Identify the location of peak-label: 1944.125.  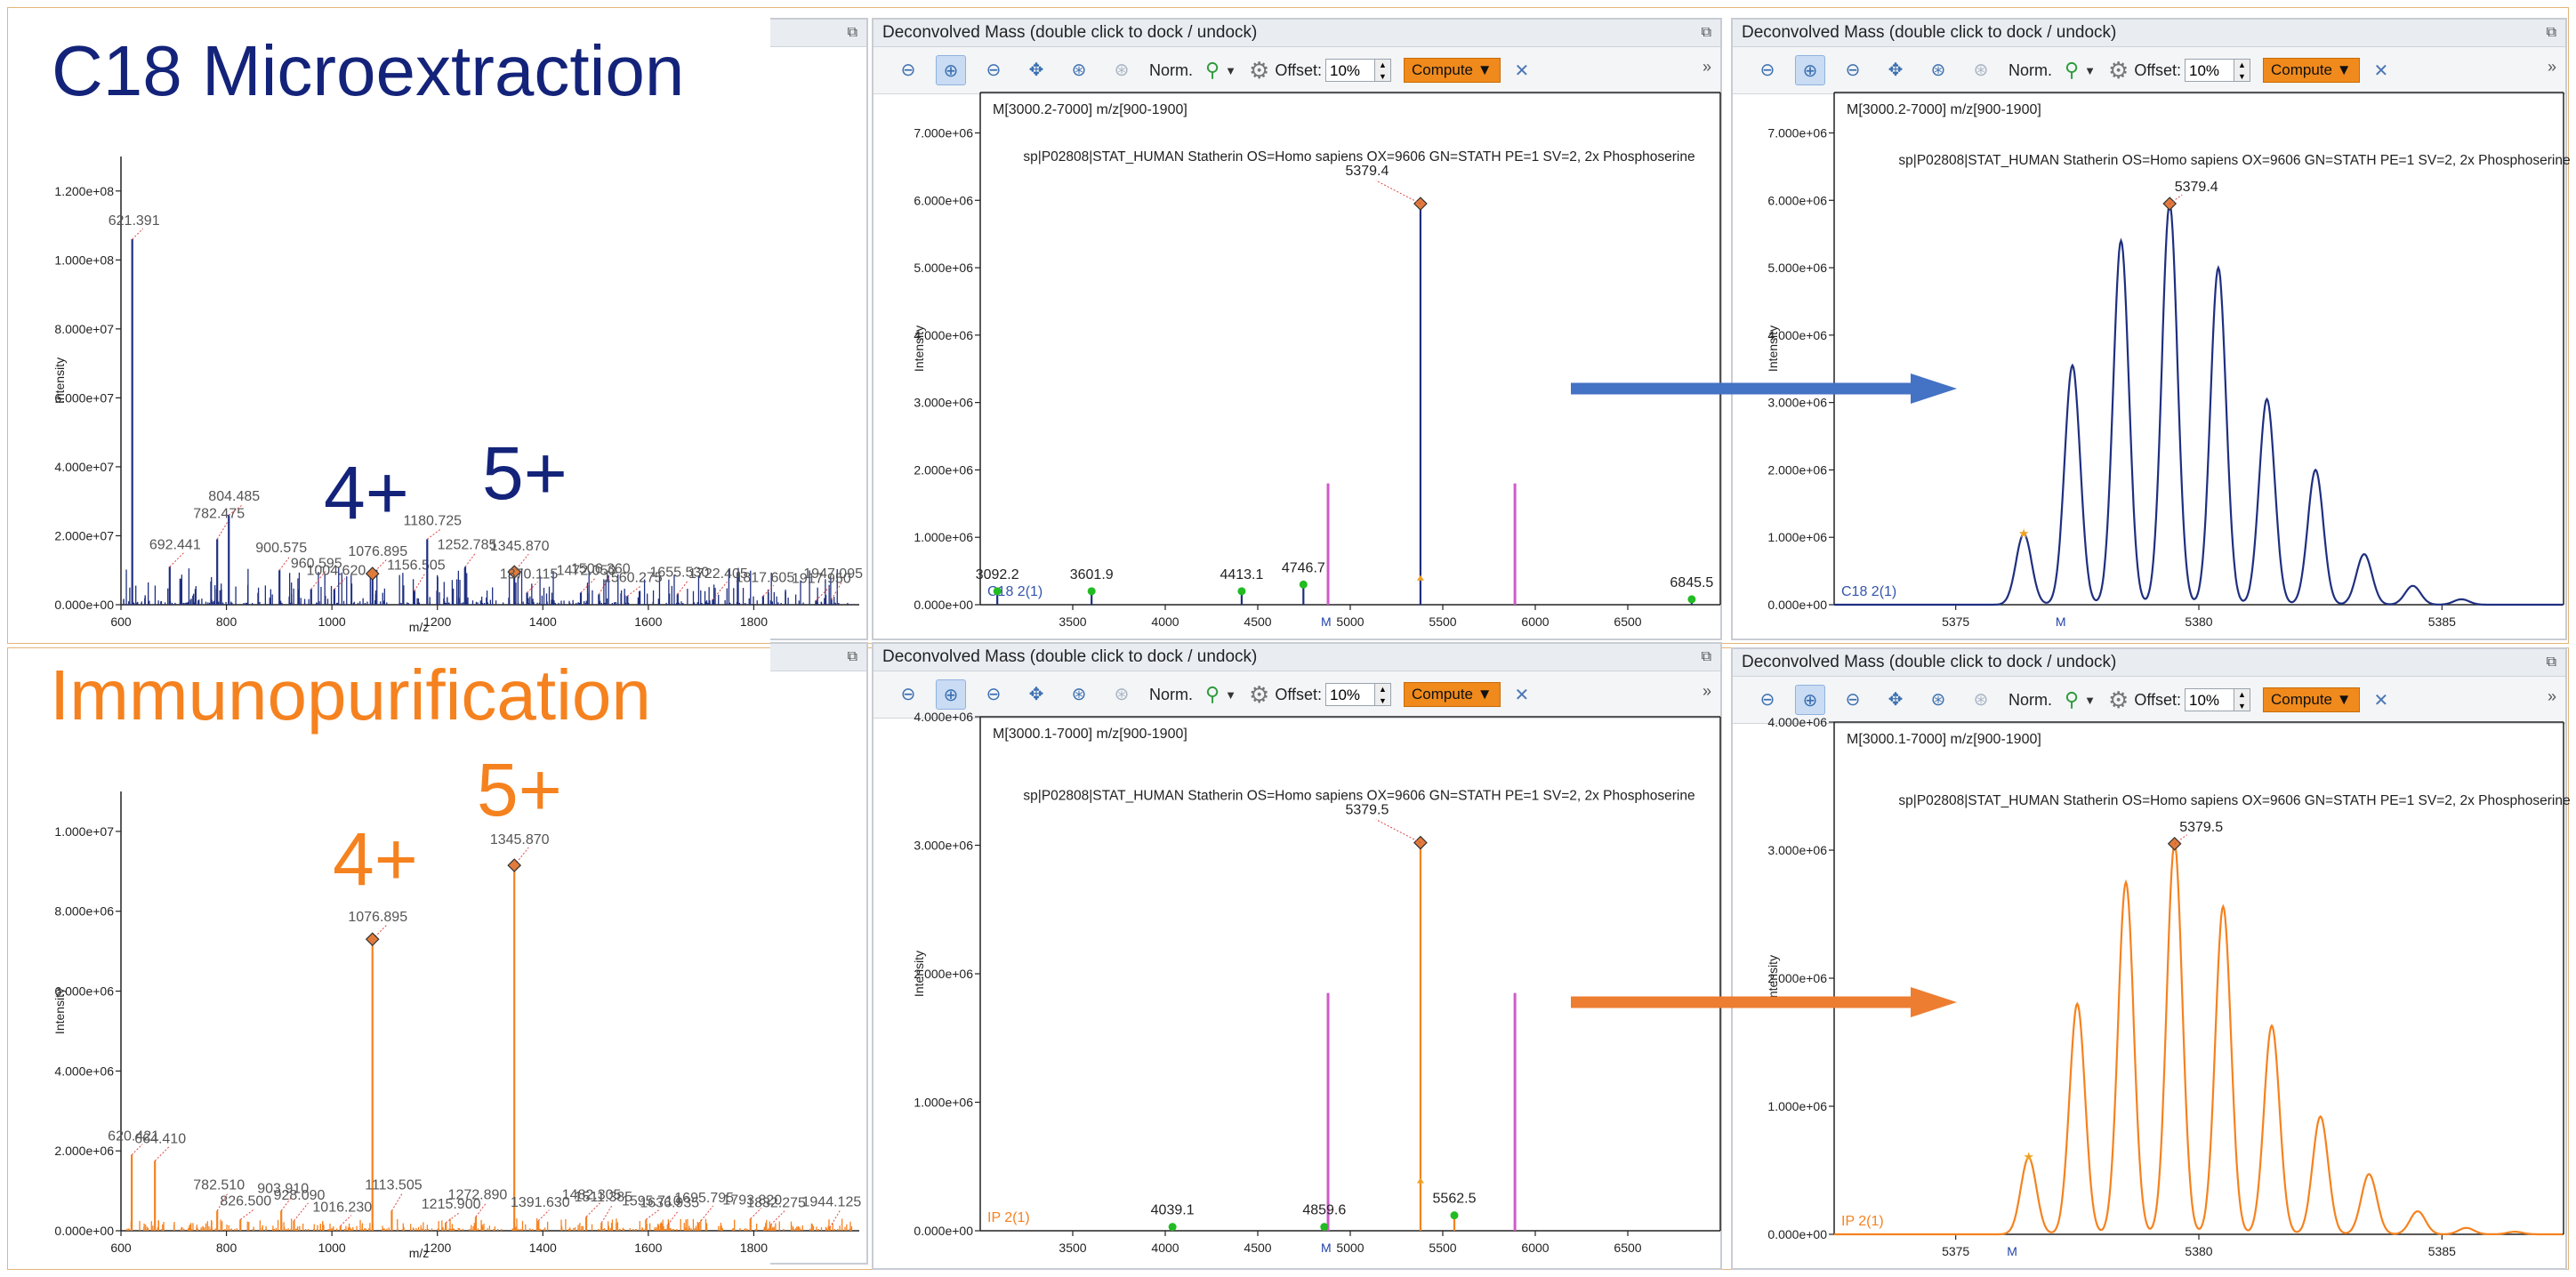
(832, 1201).